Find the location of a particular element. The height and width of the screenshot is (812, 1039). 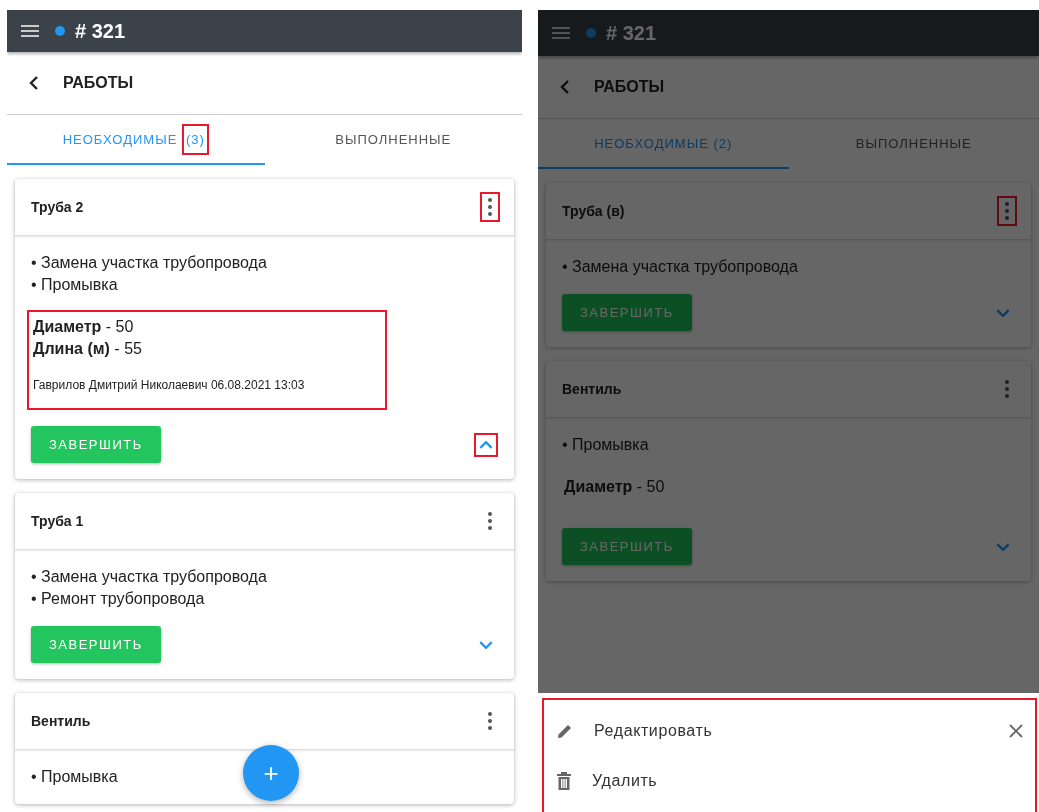

card-title: Труба 2 is located at coordinates (57, 207).